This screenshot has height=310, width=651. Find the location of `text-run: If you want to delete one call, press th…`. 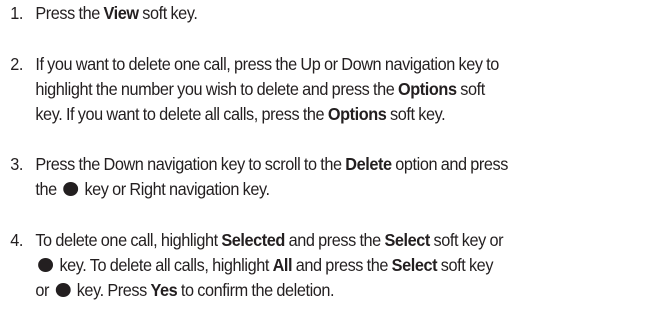

text-run: If you want to delete one call, press th… is located at coordinates (267, 64).